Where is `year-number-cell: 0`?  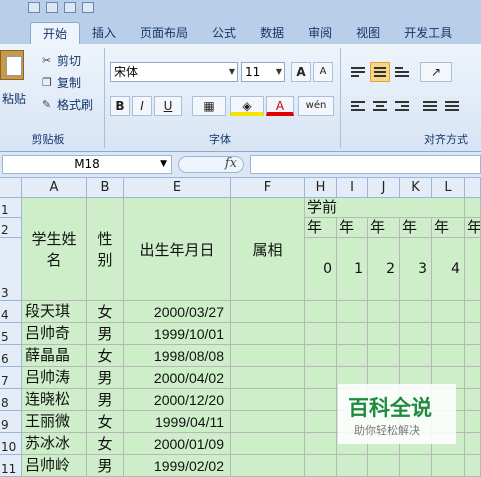
year-number-cell: 0 is located at coordinates (321, 269).